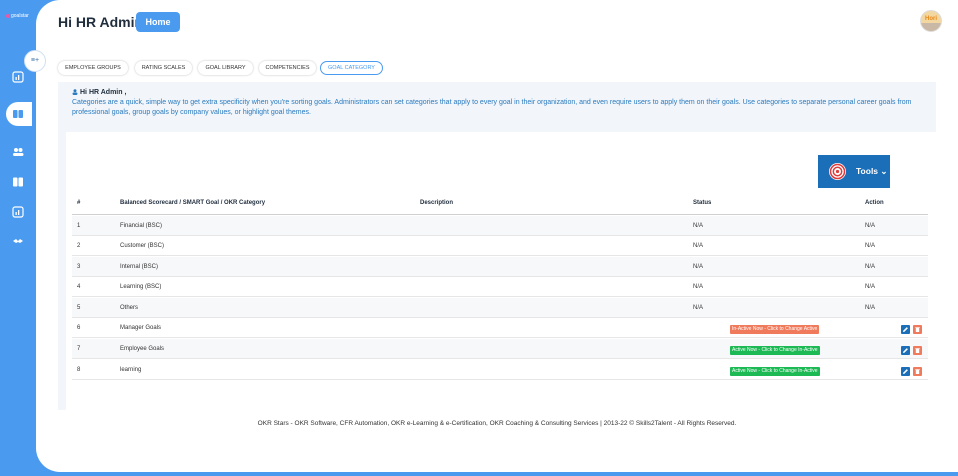  What do you see at coordinates (129, 308) in the screenshot?
I see `row-category: Others` at bounding box center [129, 308].